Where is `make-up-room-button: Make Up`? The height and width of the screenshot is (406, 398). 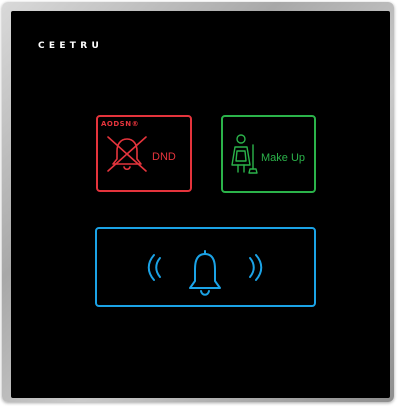
make-up-room-button: Make Up is located at coordinates (268, 154).